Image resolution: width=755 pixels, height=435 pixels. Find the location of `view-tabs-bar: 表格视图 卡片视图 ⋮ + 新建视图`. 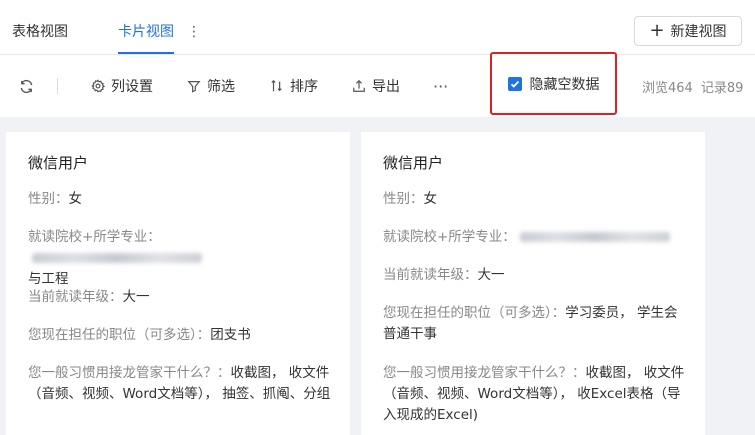

view-tabs-bar: 表格视图 卡片视图 ⋮ + 新建视图 is located at coordinates (377, 27).